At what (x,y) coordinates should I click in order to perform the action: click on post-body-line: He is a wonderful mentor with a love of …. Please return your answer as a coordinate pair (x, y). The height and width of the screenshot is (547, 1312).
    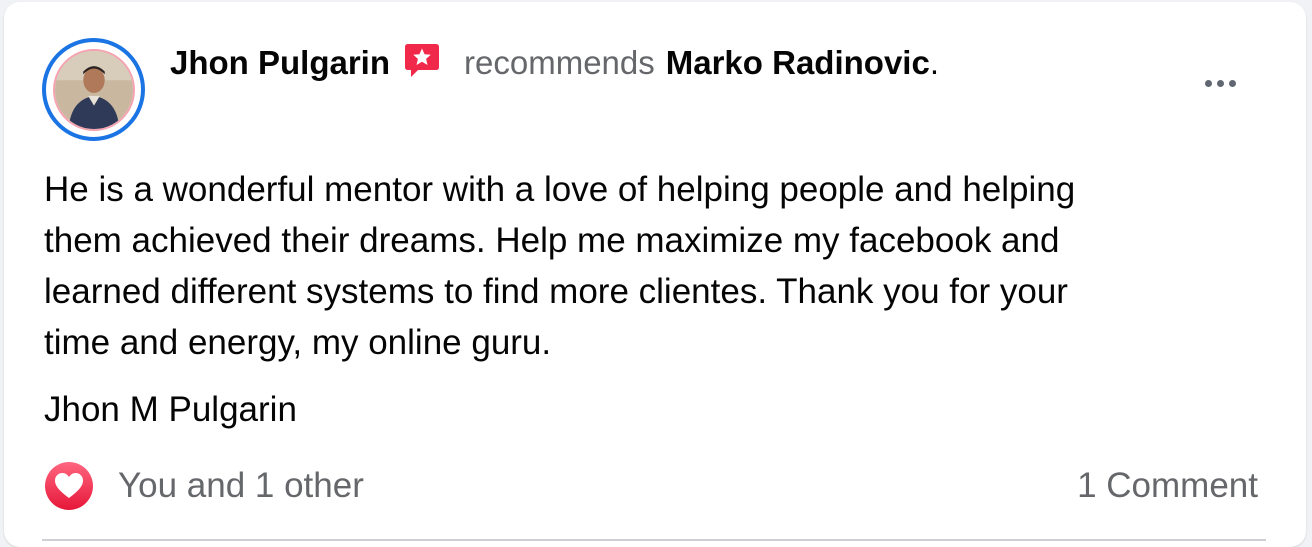
    Looking at the image, I should click on (560, 189).